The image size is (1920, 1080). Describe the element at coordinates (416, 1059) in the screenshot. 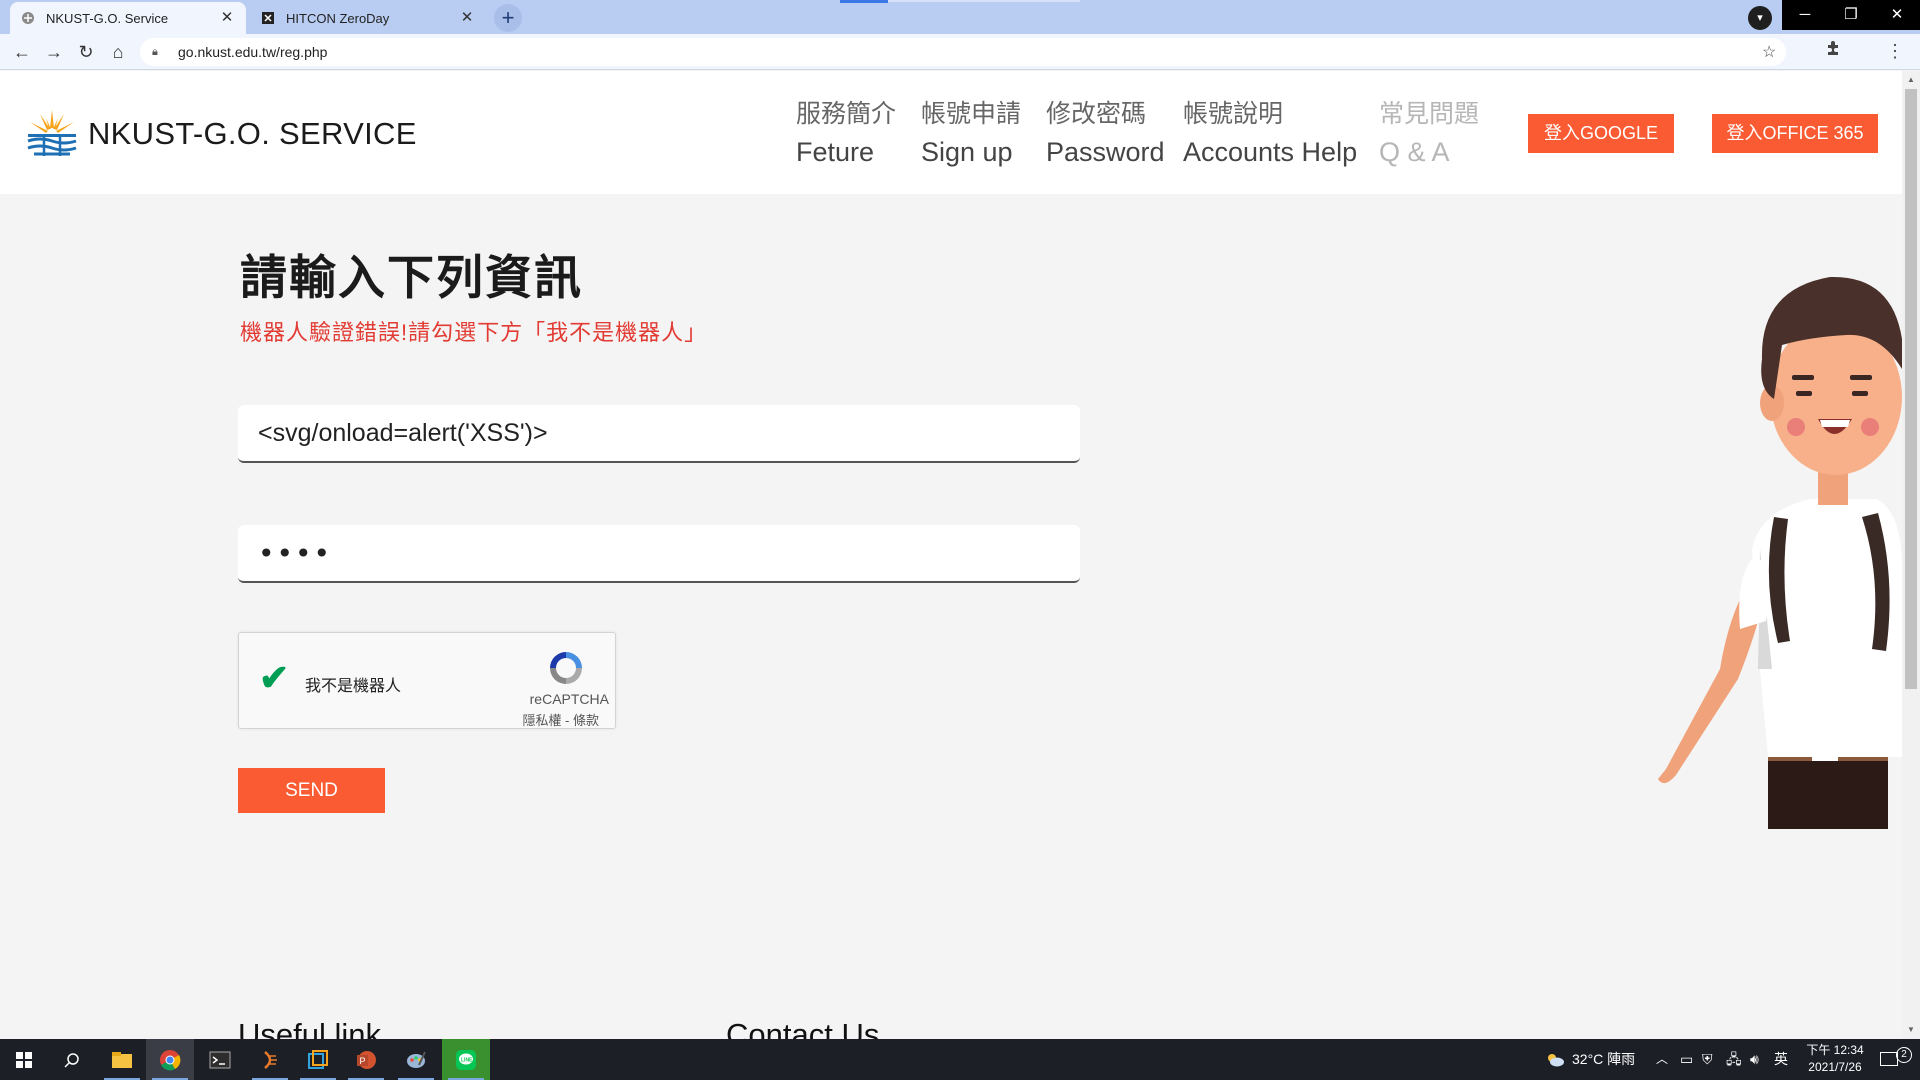

I see `paint-app-icon` at that location.